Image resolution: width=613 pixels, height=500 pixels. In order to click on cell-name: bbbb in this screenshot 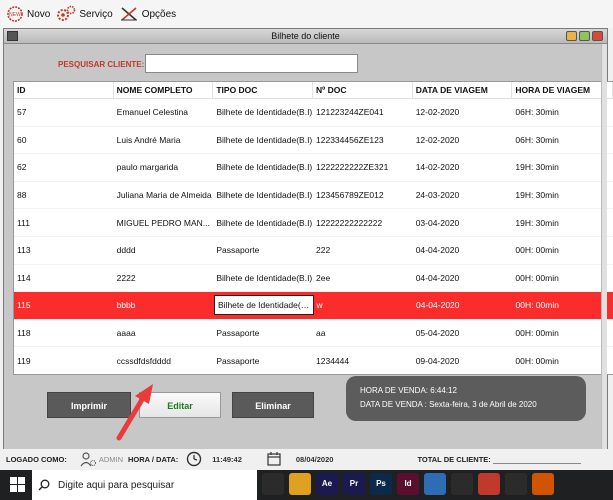, I will do `click(164, 305)`.